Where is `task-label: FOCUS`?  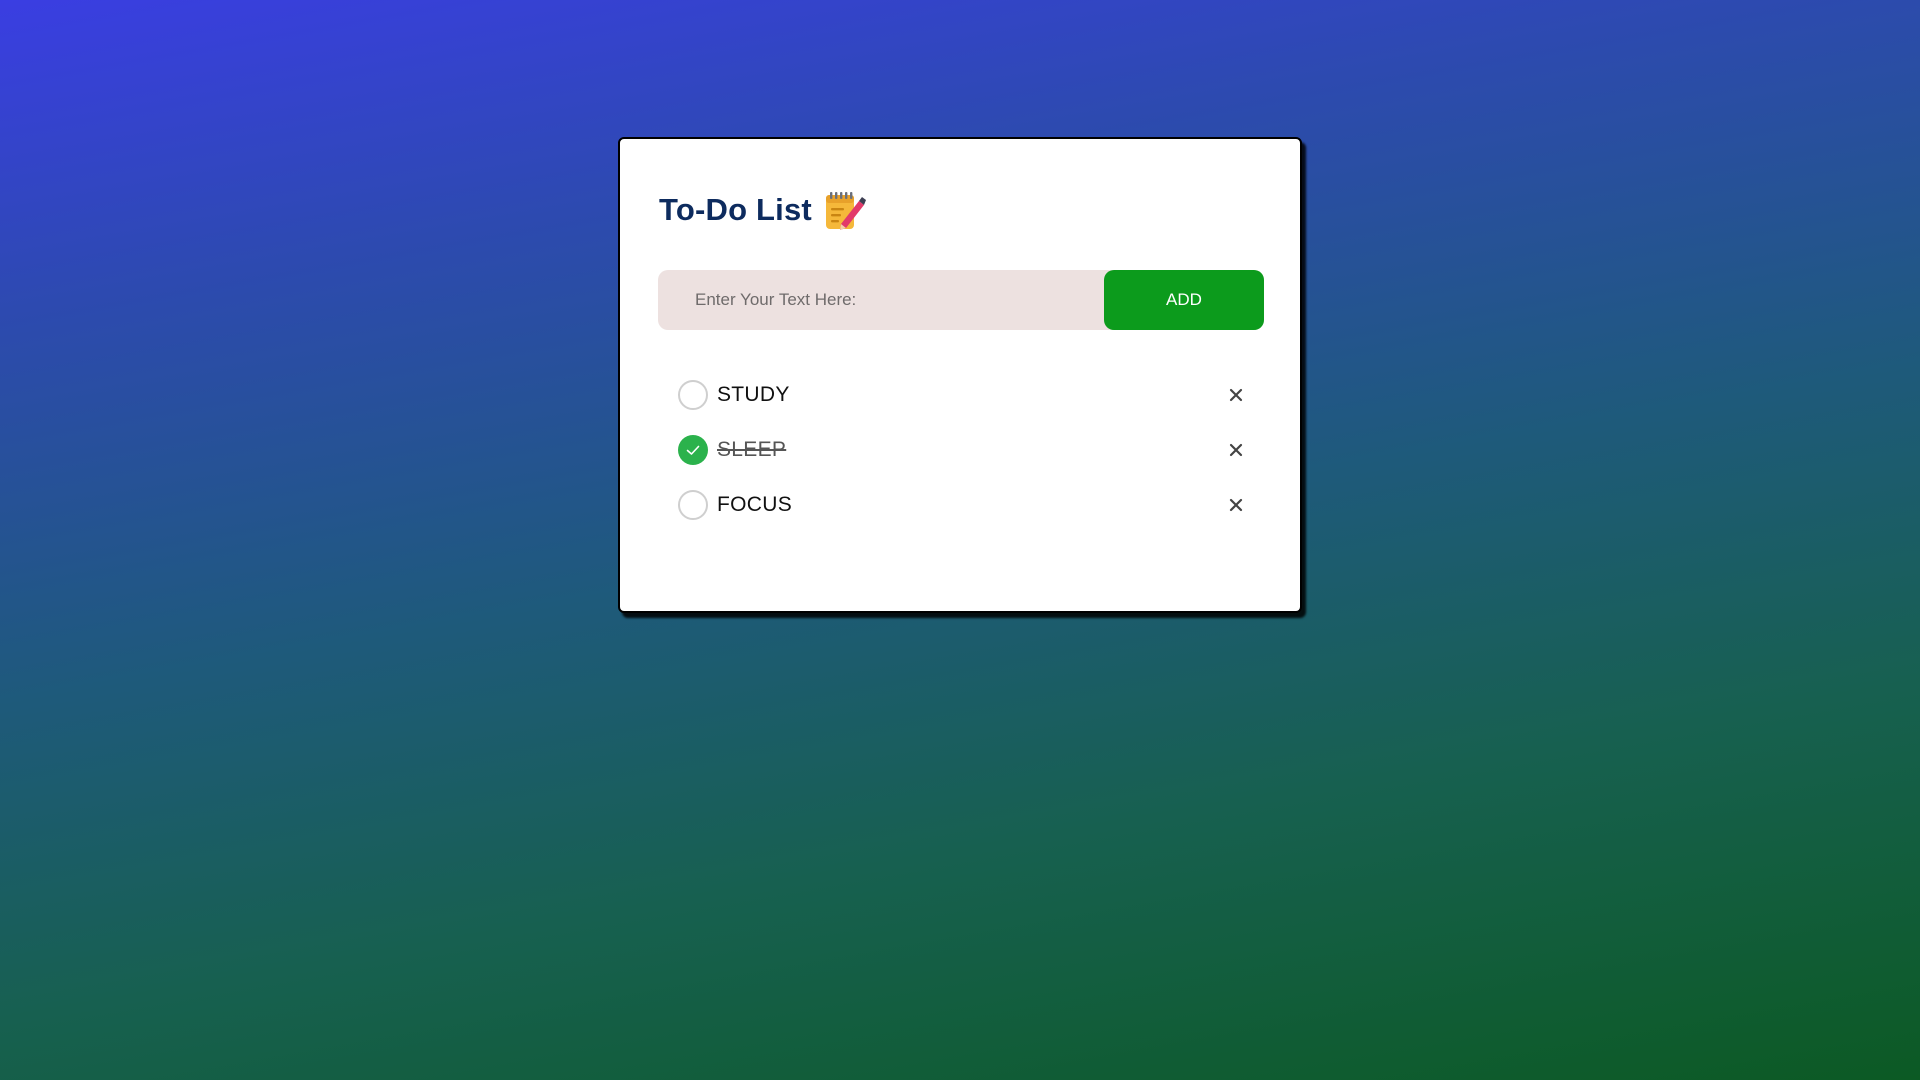
task-label: FOCUS is located at coordinates (754, 504).